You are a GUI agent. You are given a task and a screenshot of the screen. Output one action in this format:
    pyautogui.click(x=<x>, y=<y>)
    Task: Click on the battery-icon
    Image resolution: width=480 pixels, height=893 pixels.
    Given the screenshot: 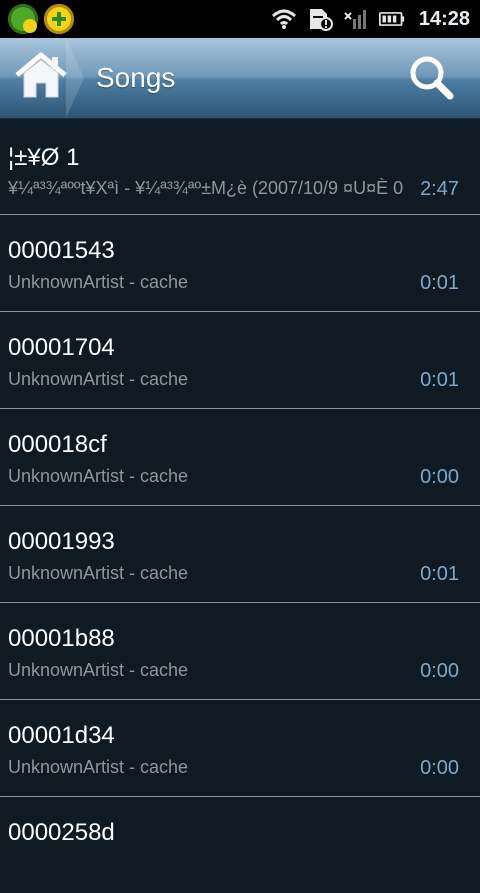 What is the action you would take?
    pyautogui.click(x=391, y=19)
    